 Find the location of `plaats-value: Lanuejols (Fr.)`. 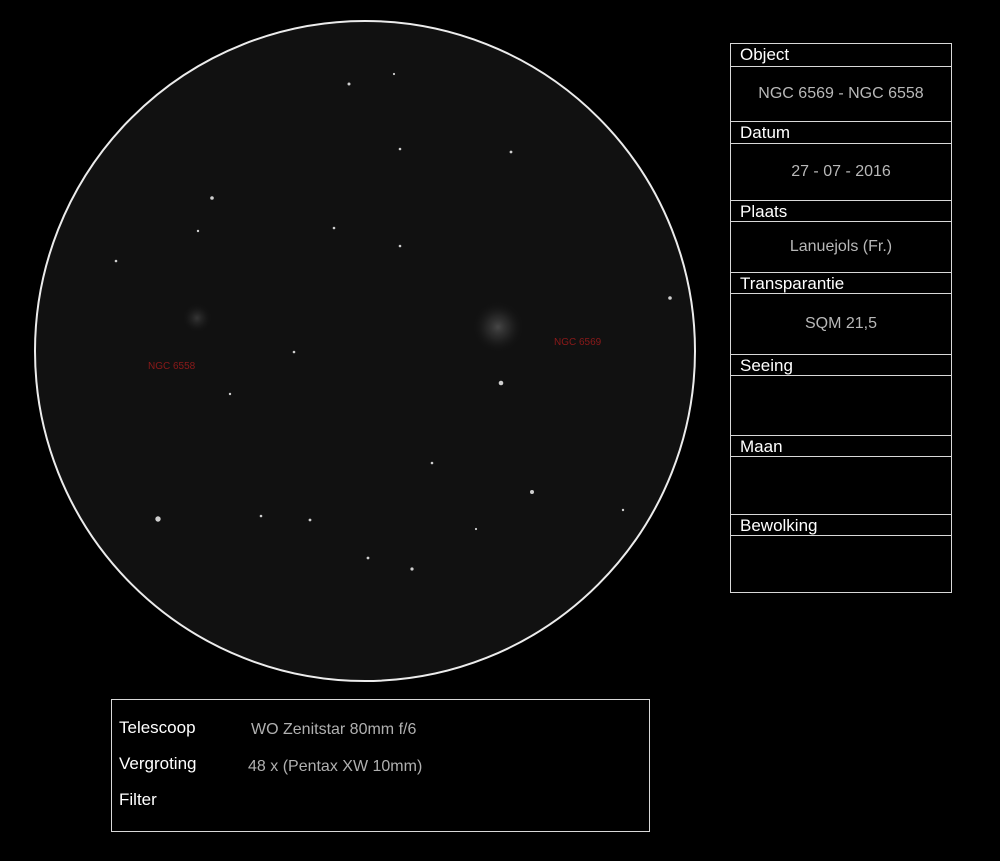

plaats-value: Lanuejols (Fr.) is located at coordinates (841, 246).